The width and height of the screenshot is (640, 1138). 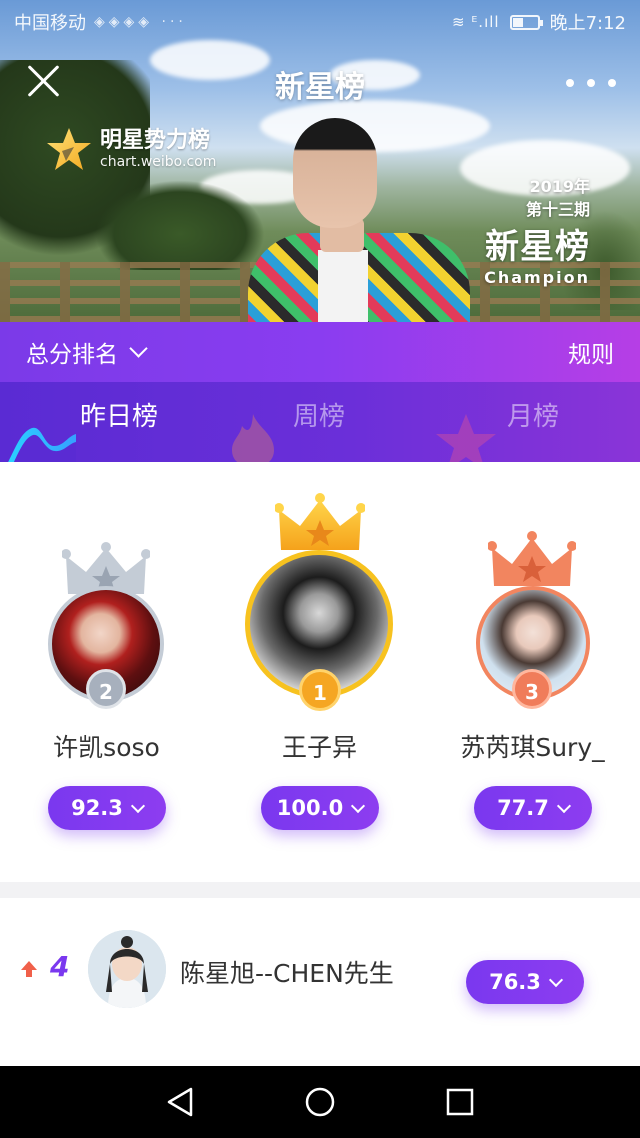 I want to click on score-button: 77.7, so click(x=533, y=808).